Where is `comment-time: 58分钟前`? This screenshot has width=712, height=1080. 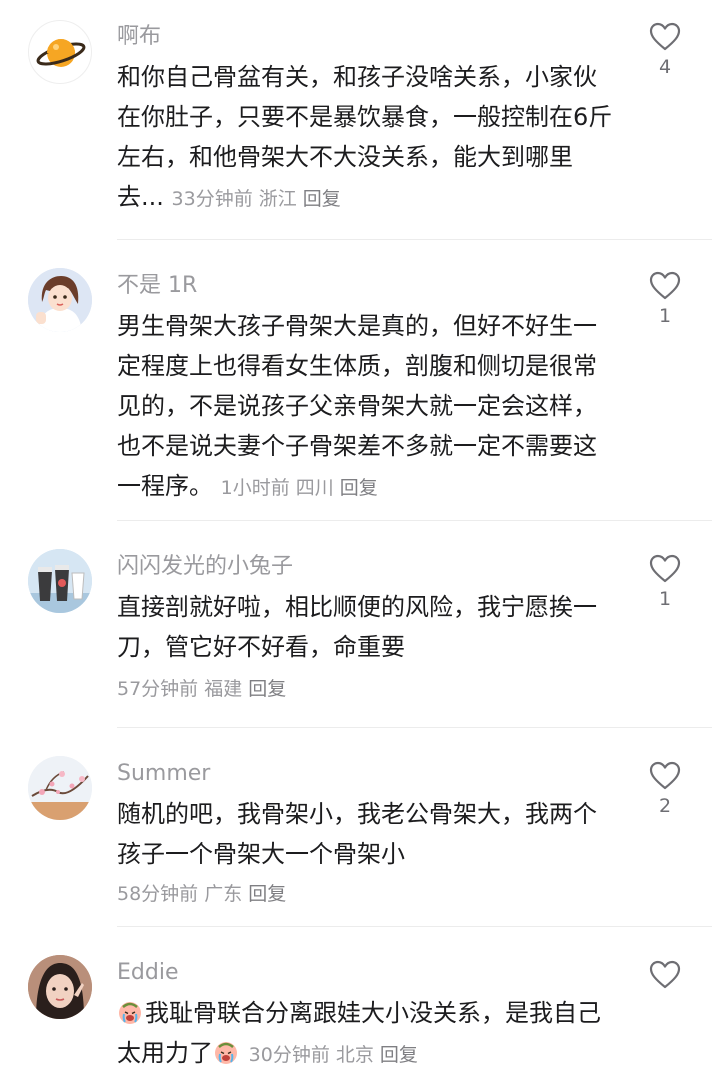 comment-time: 58分钟前 is located at coordinates (158, 894).